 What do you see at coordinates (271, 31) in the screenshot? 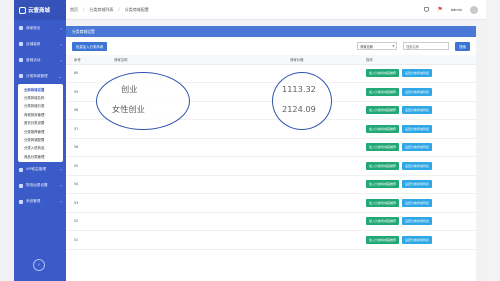
I see `panel-title: 分类商城设置` at bounding box center [271, 31].